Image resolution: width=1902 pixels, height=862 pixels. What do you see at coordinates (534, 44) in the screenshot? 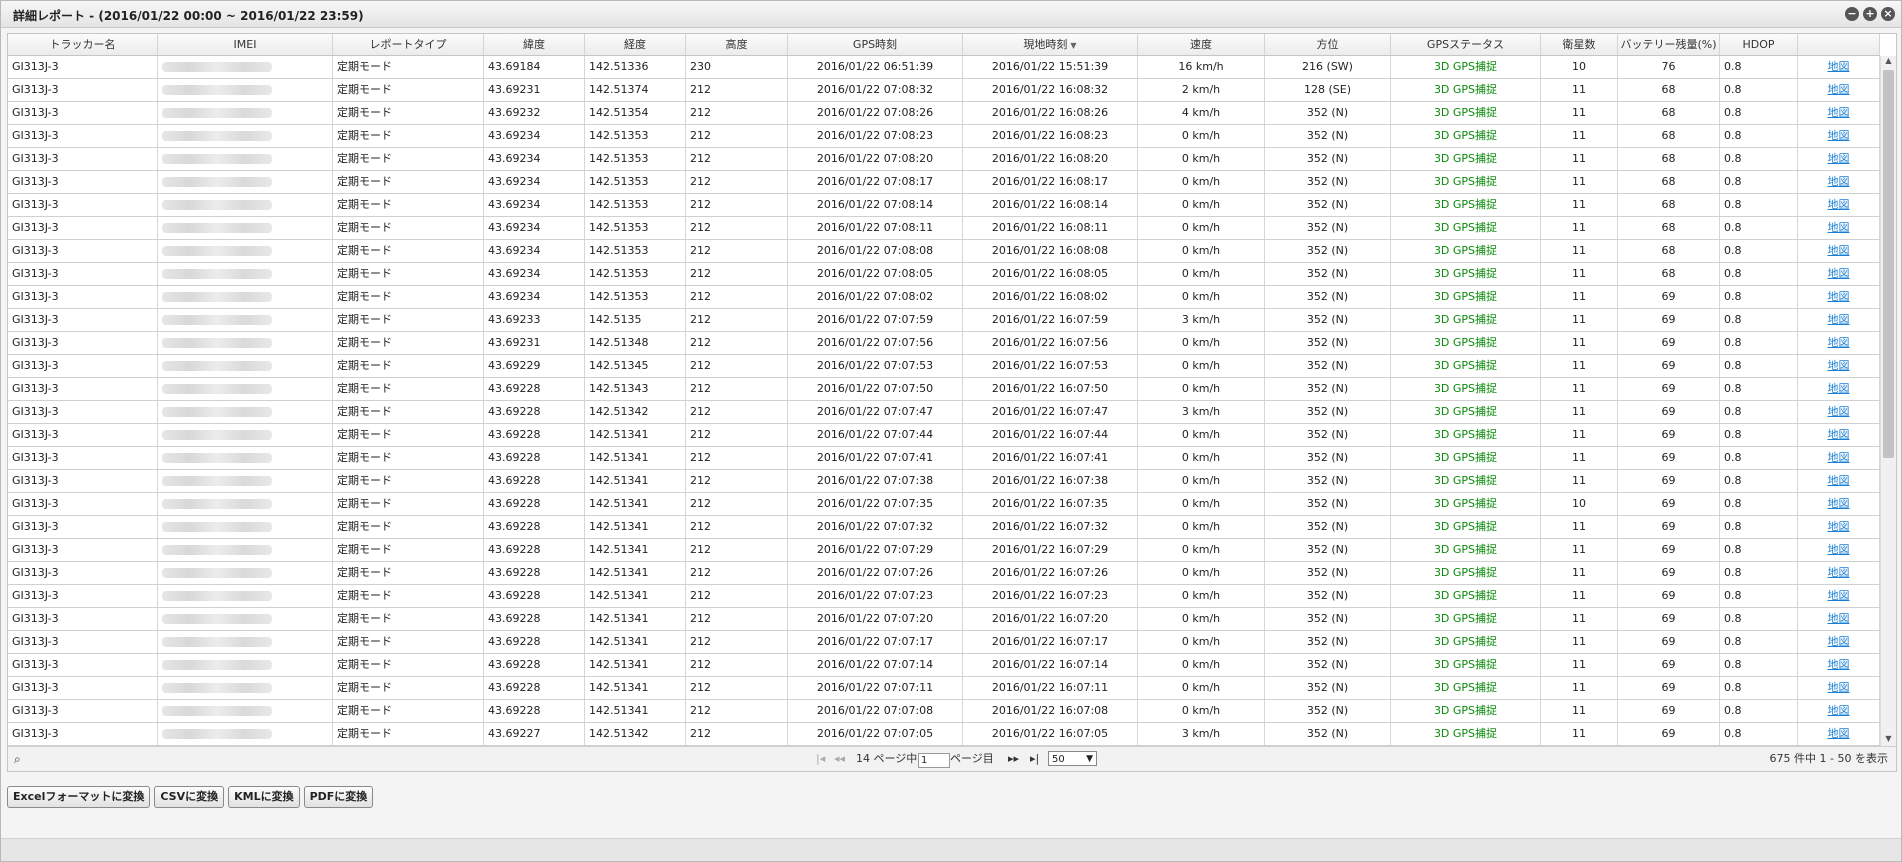
I see `column-header-lat: 緯度` at bounding box center [534, 44].